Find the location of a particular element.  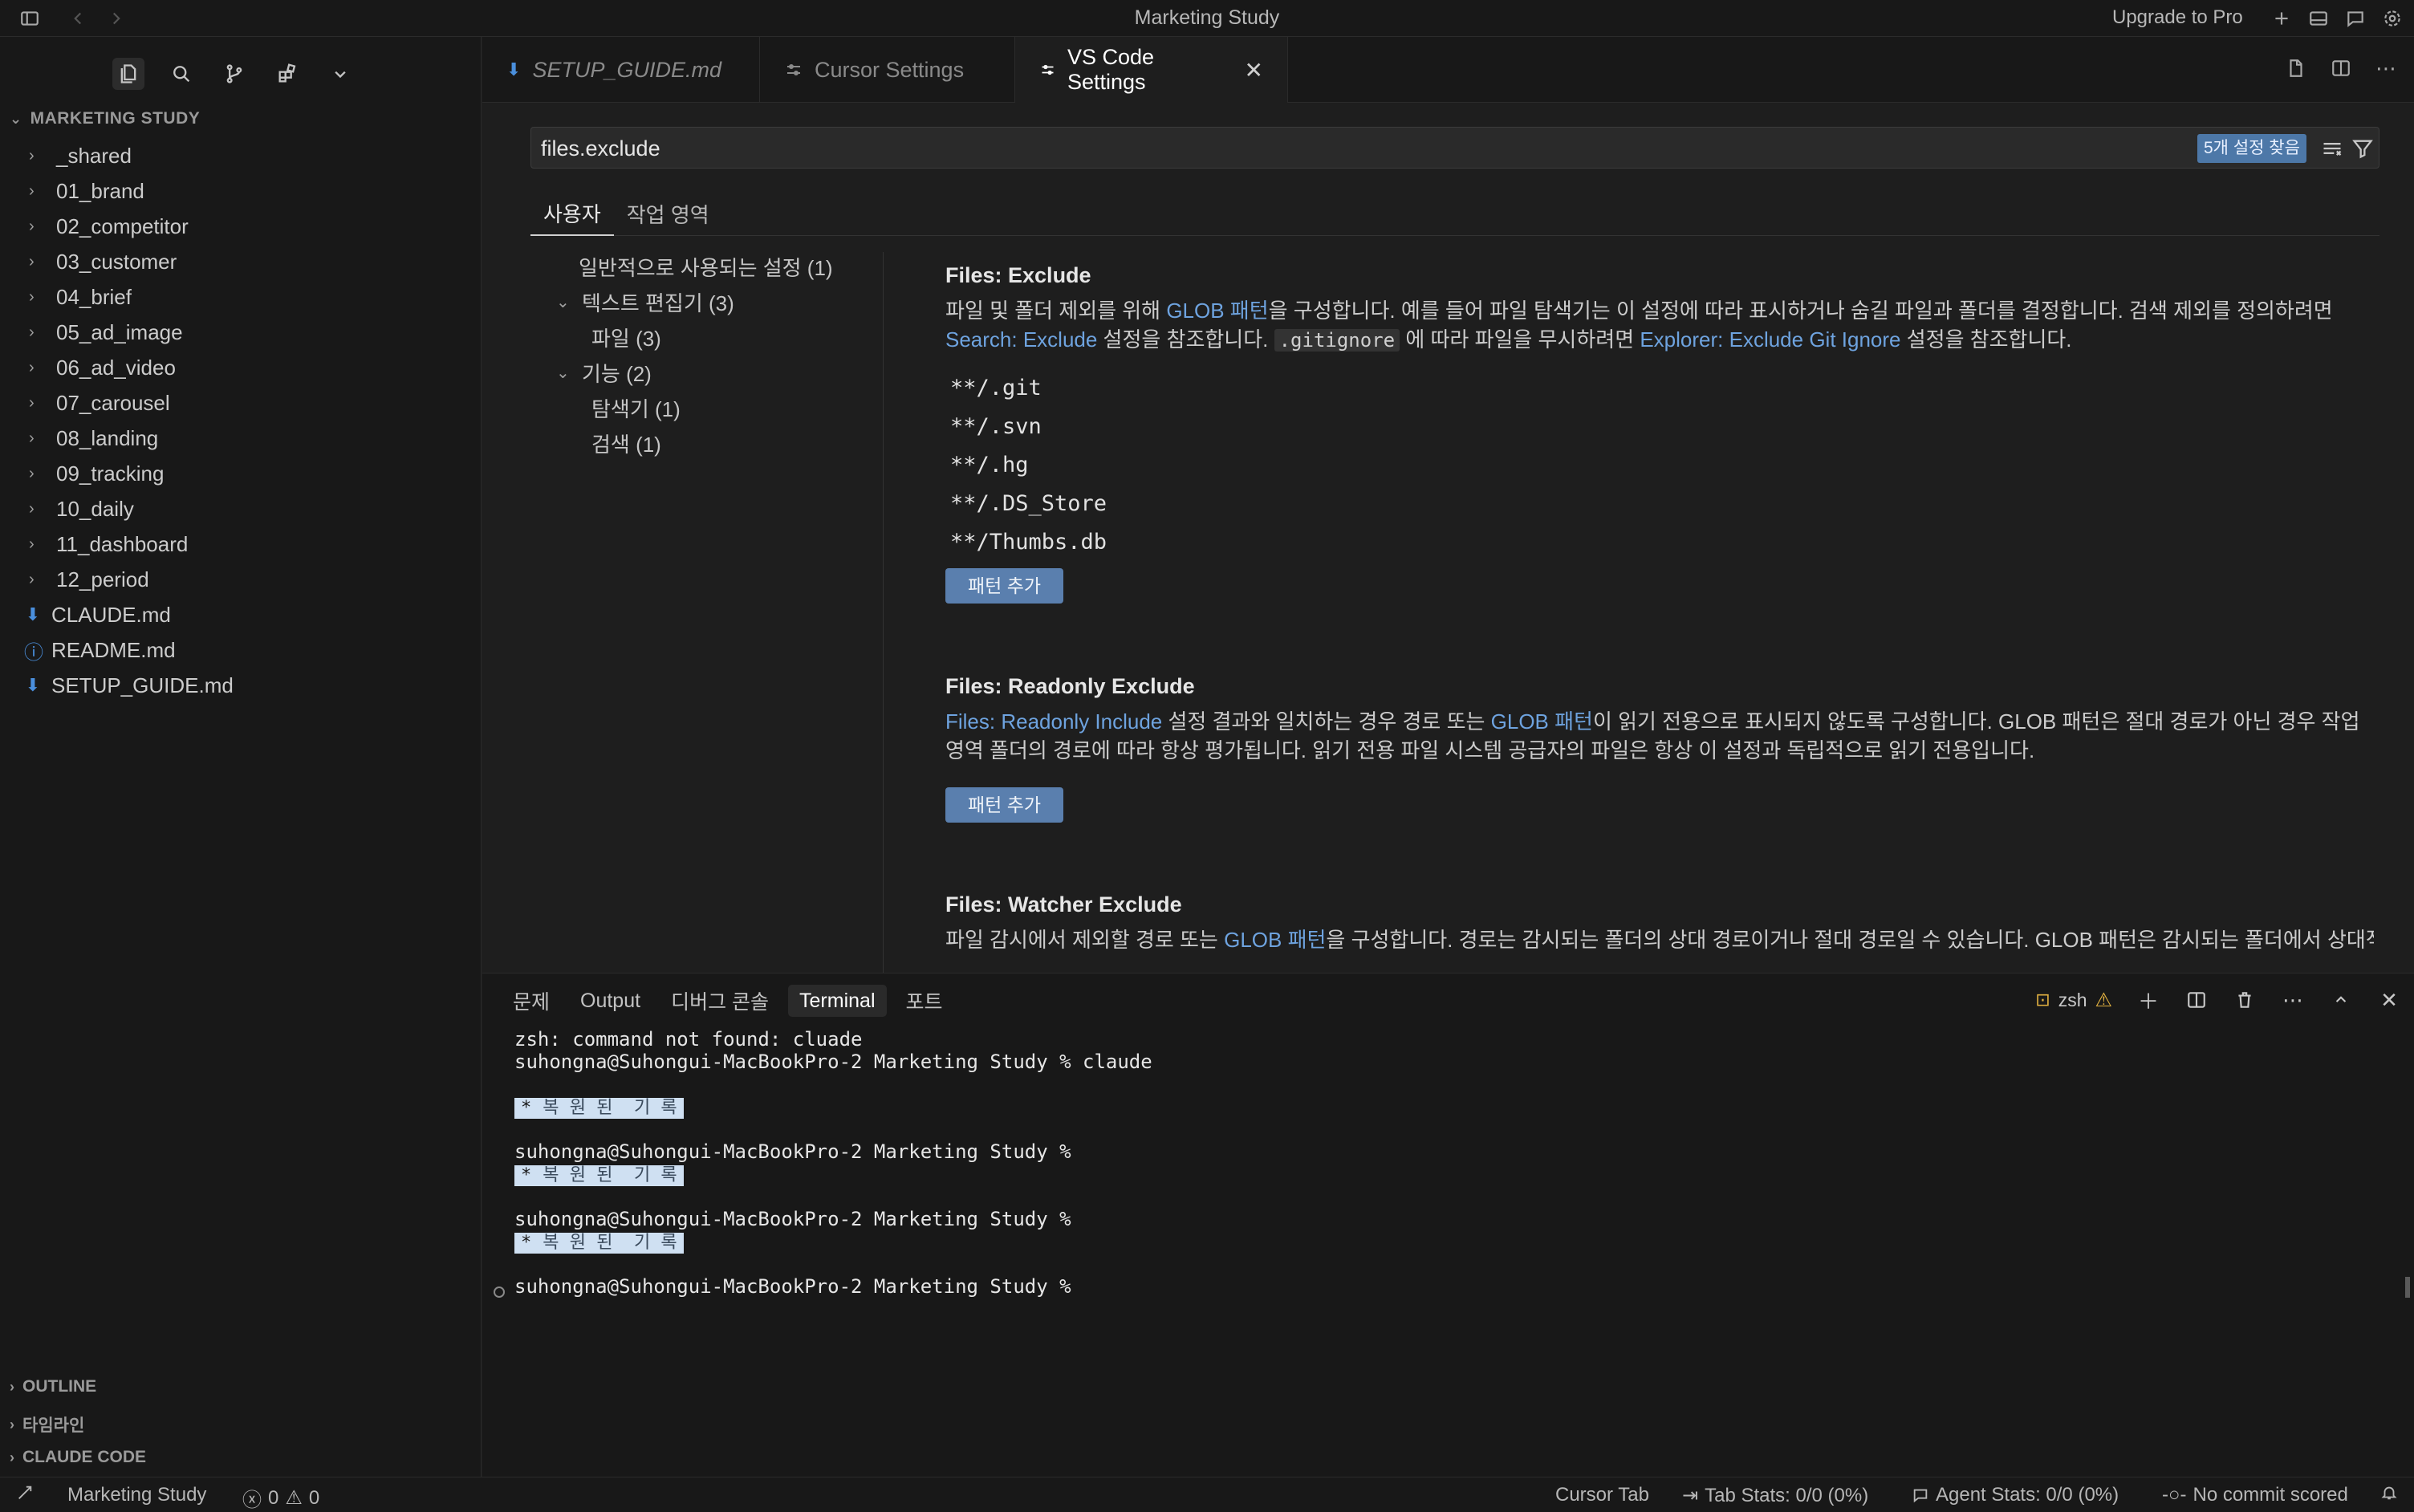

split-terminal-icon is located at coordinates (2196, 1000).